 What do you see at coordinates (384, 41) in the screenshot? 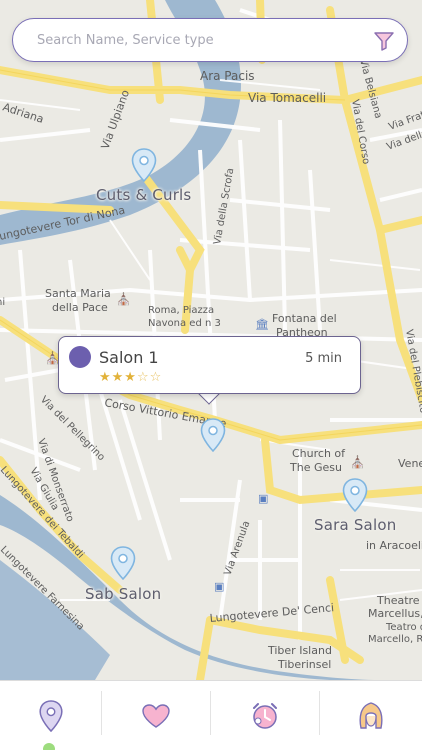
I see `filter-icon` at bounding box center [384, 41].